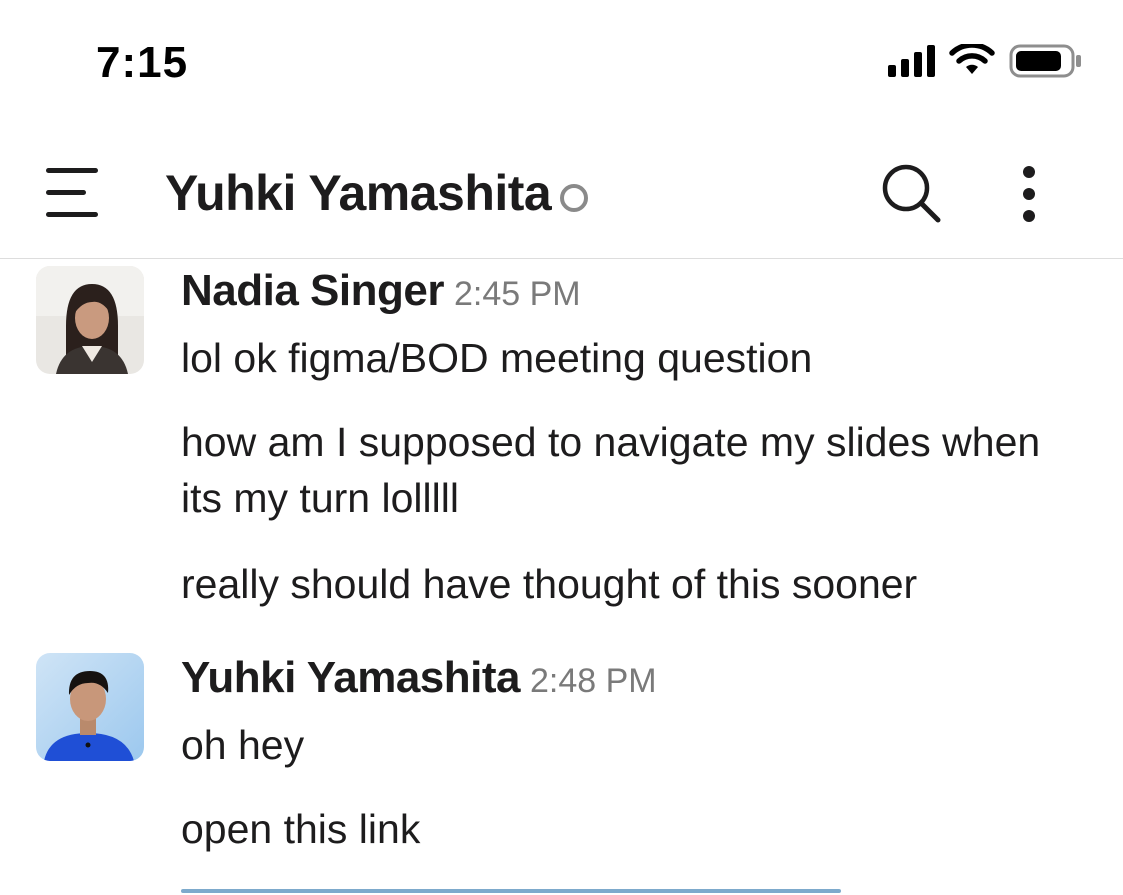 This screenshot has height=895, width=1123. I want to click on message-text: open this link, so click(301, 829).